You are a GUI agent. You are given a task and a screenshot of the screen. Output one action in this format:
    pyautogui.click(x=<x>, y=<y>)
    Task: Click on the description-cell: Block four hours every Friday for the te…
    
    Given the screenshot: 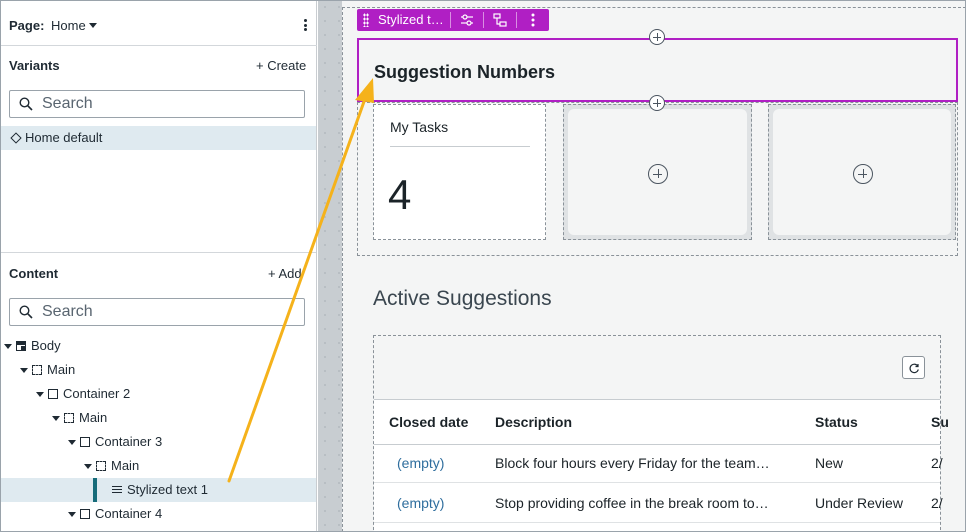 What is the action you would take?
    pyautogui.click(x=632, y=463)
    